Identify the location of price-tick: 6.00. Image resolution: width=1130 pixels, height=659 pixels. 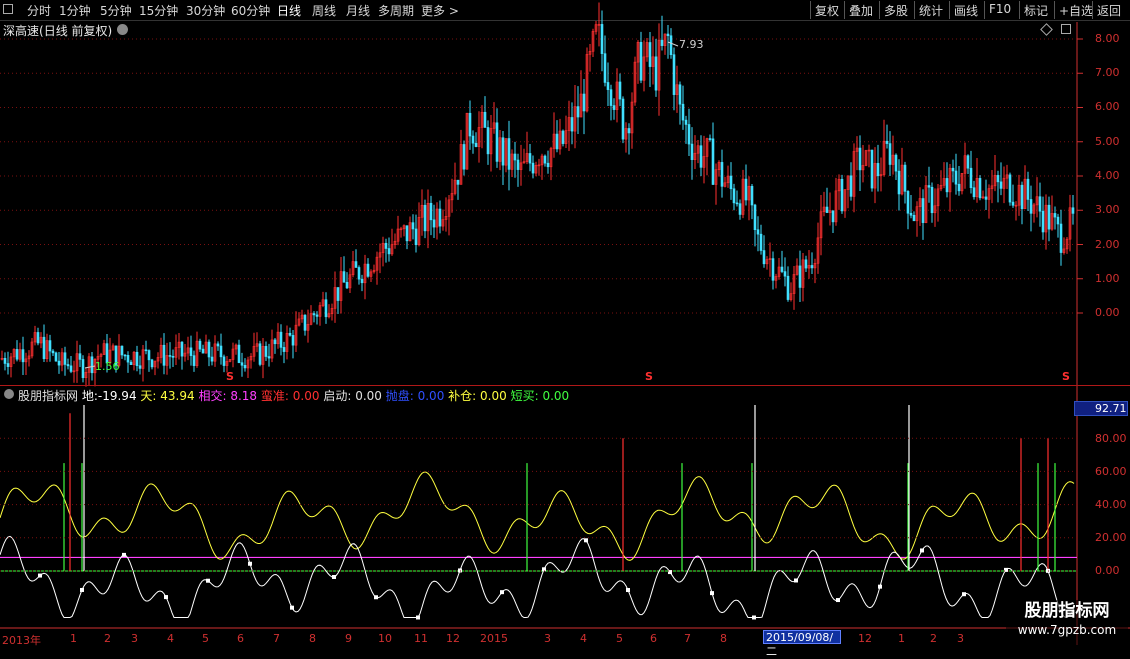
(1107, 106).